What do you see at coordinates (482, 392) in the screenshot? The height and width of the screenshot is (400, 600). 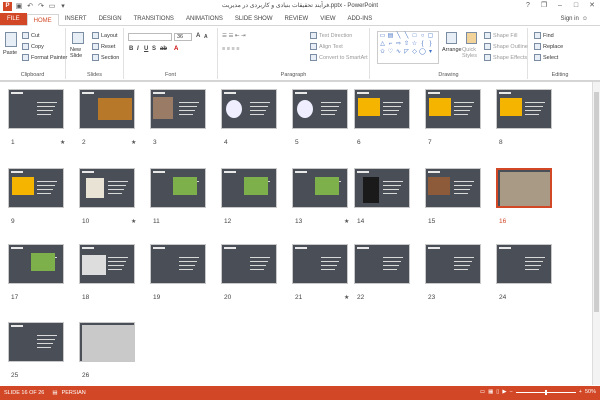 I see `normal-view-icon: ▭` at bounding box center [482, 392].